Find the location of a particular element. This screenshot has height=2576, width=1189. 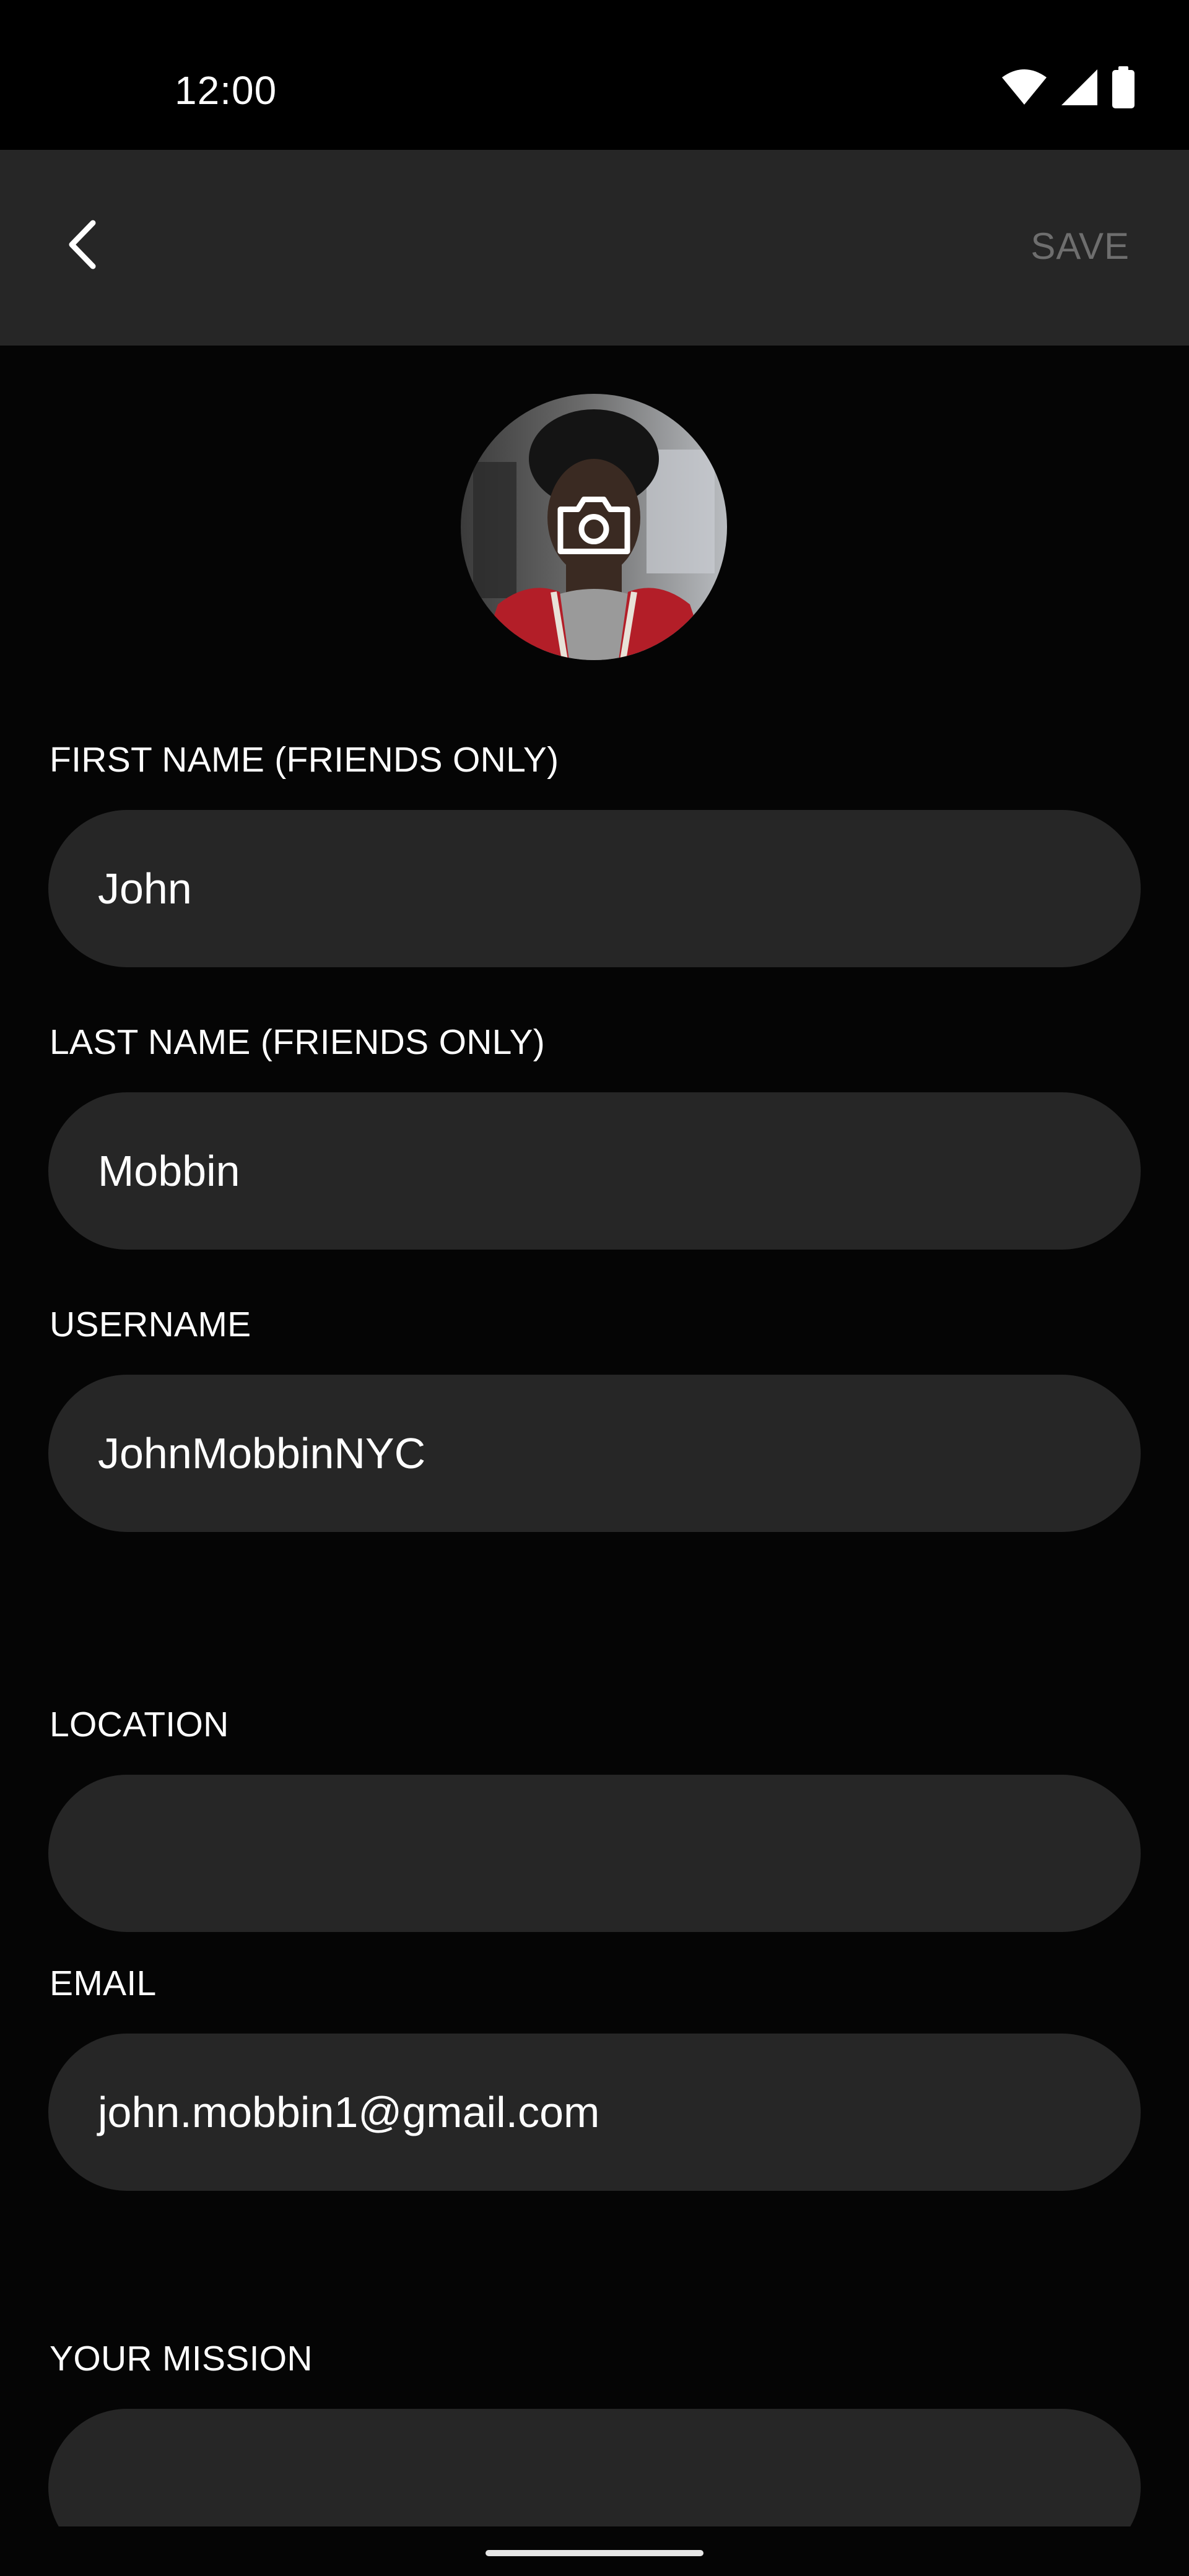

camera-icon is located at coordinates (593, 527).